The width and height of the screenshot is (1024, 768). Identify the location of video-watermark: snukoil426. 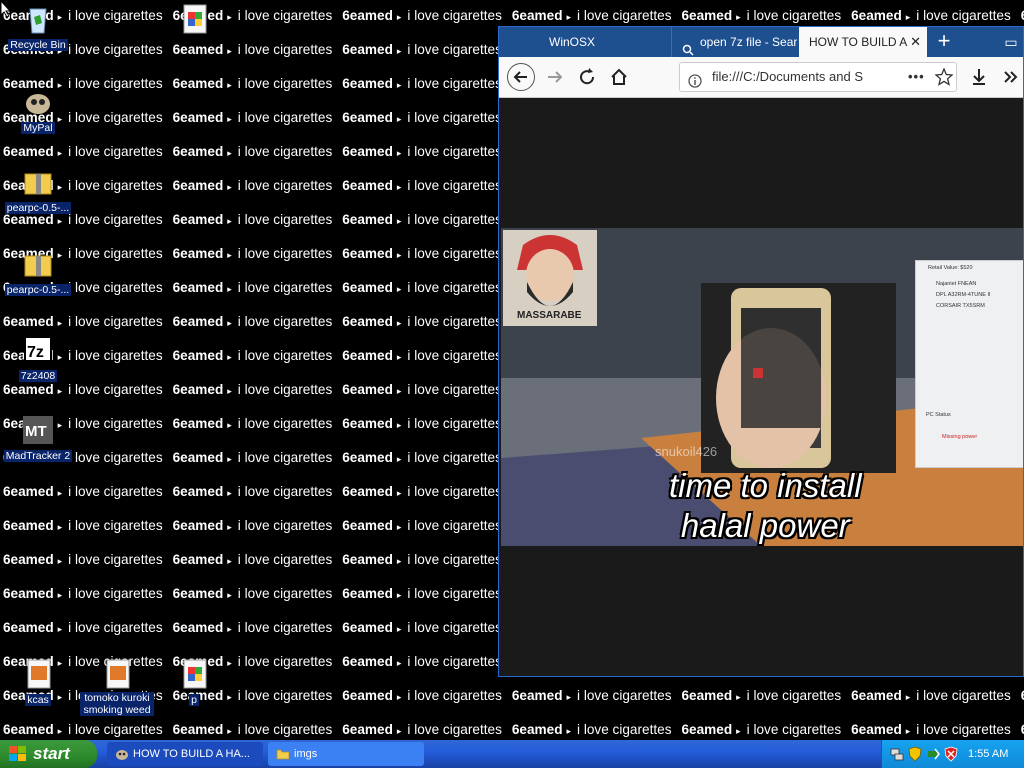
(686, 451).